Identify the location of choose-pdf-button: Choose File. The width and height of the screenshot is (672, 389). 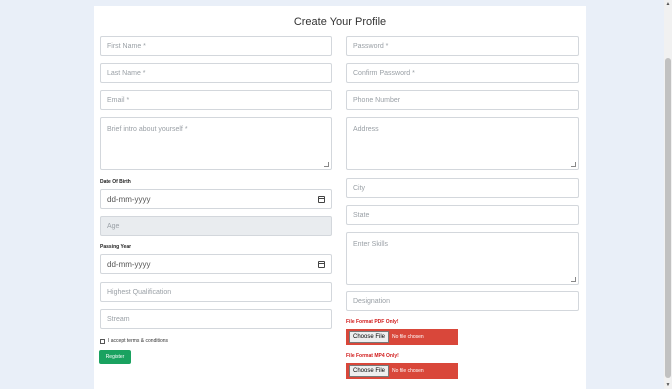
(369, 337).